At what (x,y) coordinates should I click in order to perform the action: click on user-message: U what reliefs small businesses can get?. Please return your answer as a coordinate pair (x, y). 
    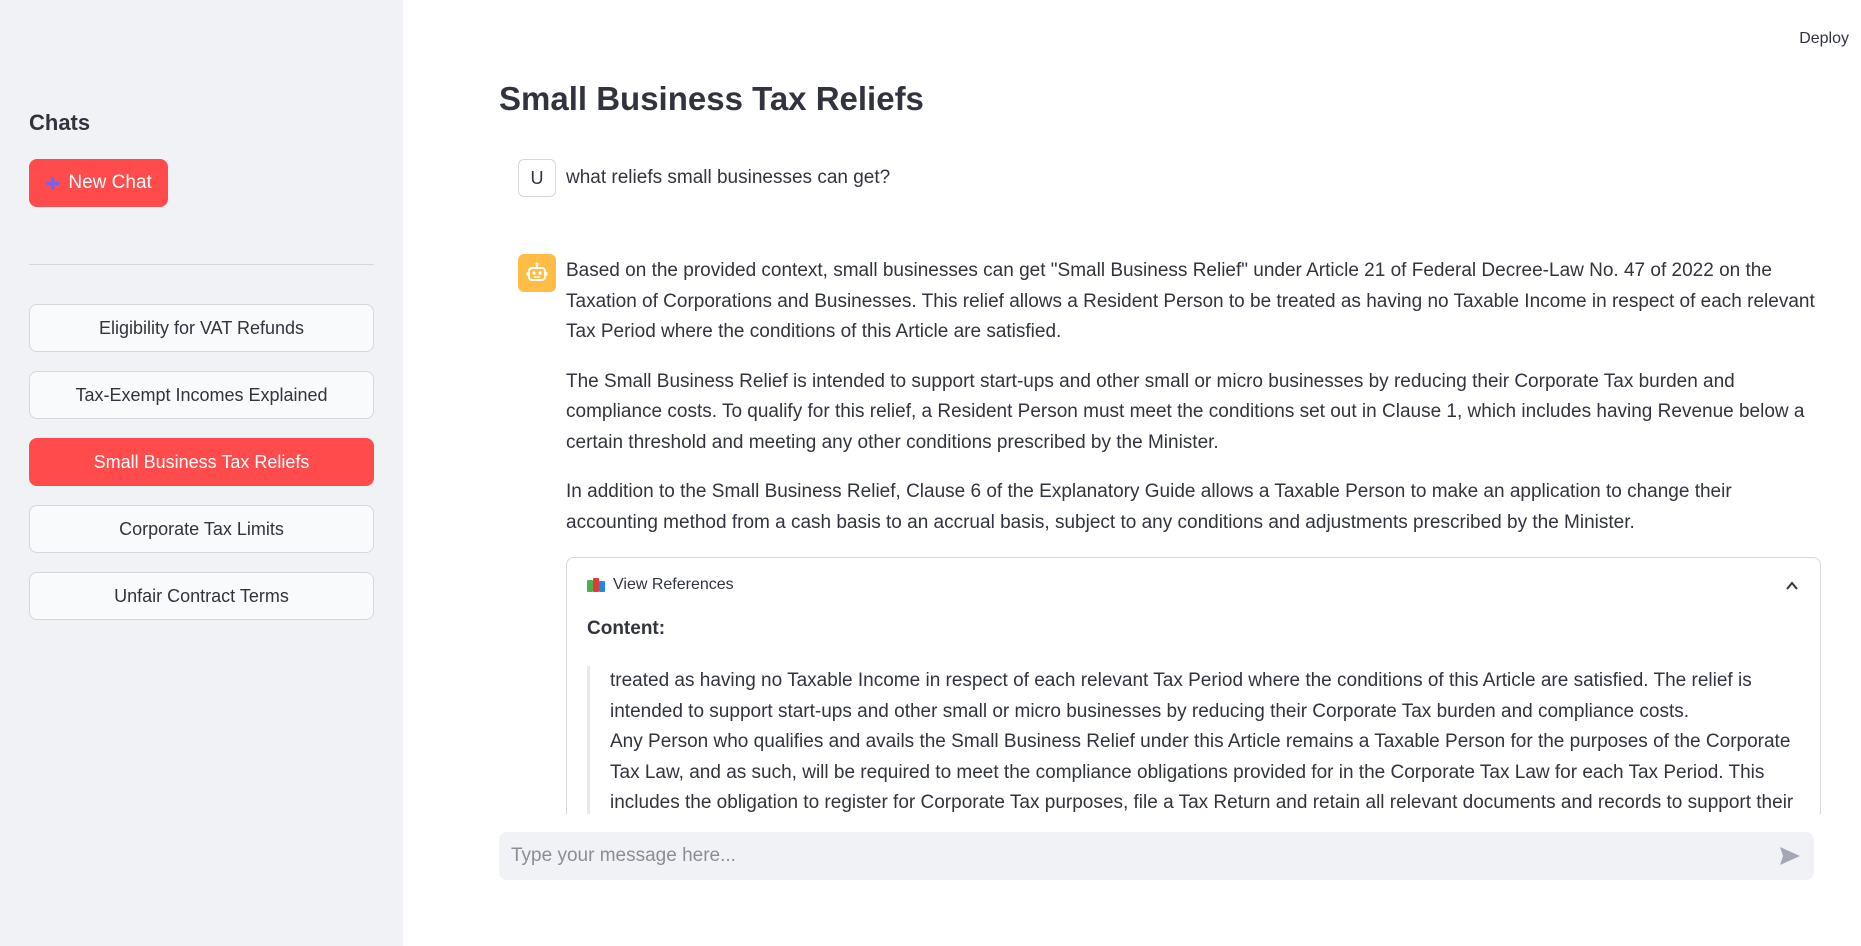
    Looking at the image, I should click on (704, 178).